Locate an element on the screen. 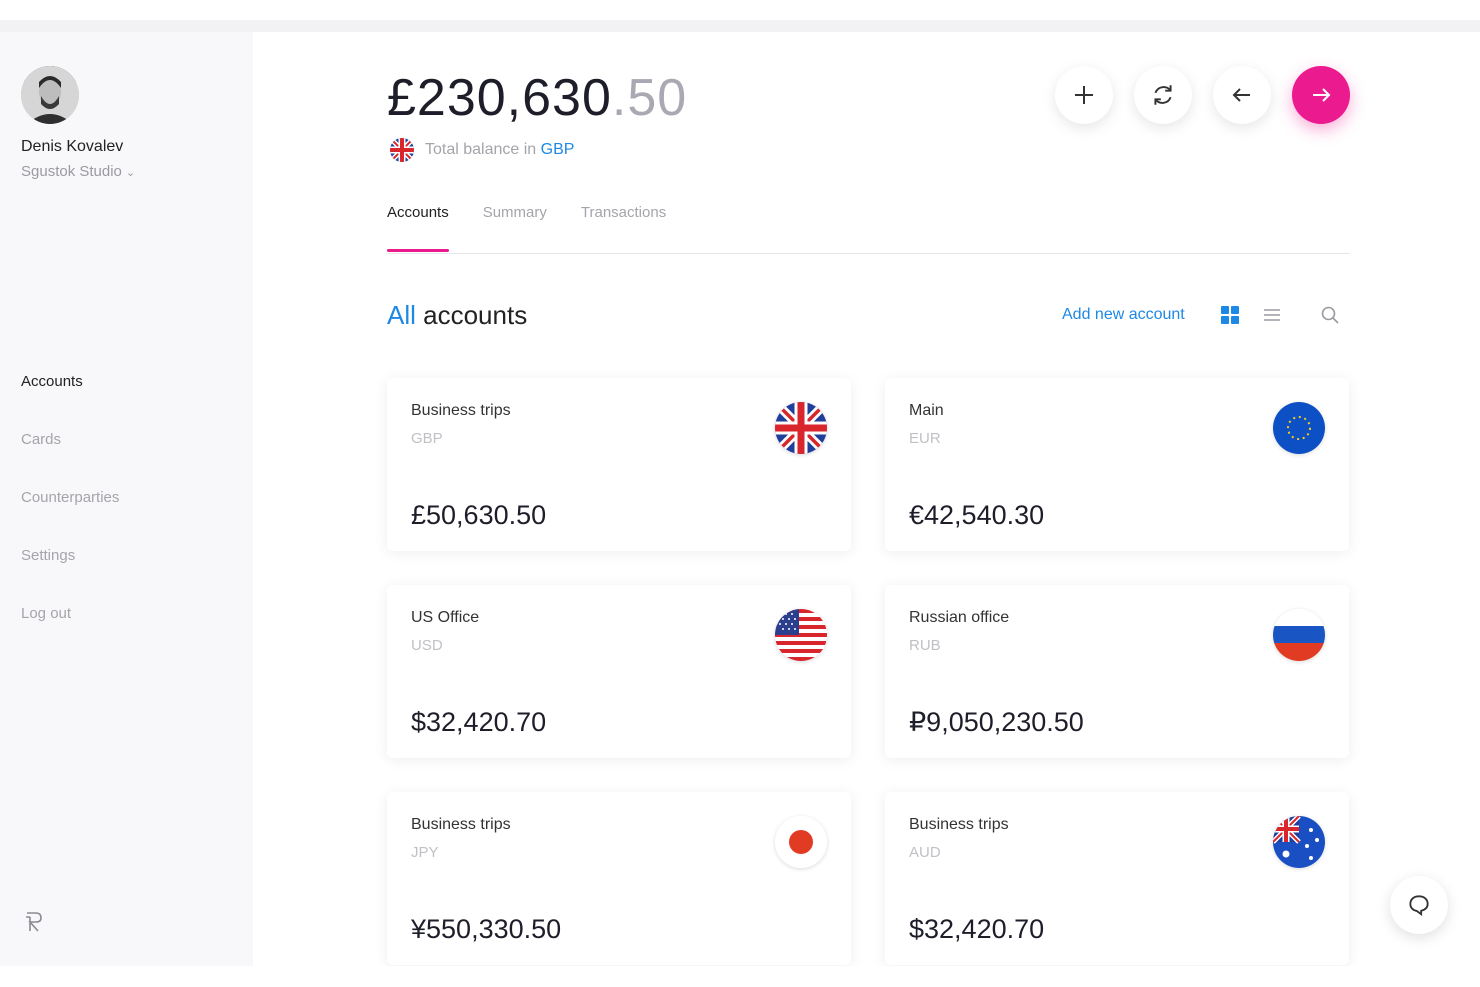 The image size is (1480, 987). account-currency-code: JPY is located at coordinates (425, 852).